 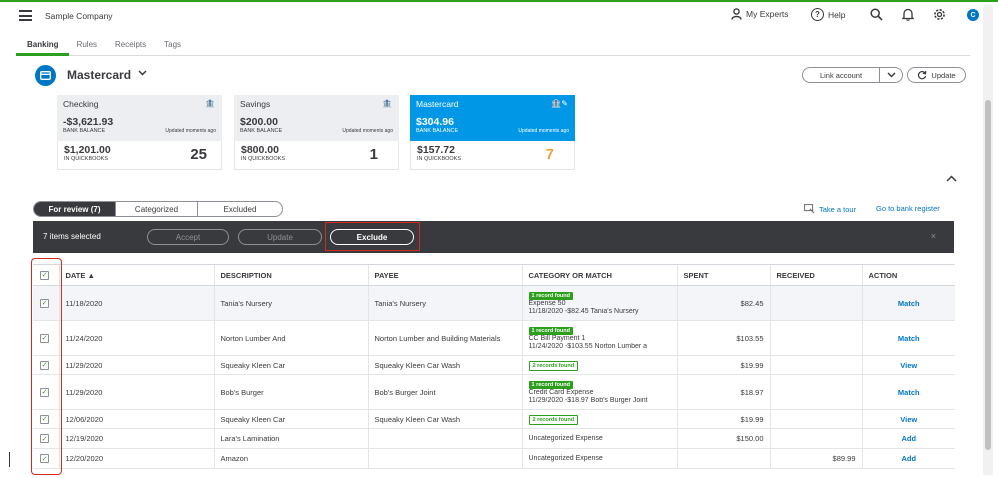 I want to click on date-cell: 11/18/2020, so click(x=136, y=303).